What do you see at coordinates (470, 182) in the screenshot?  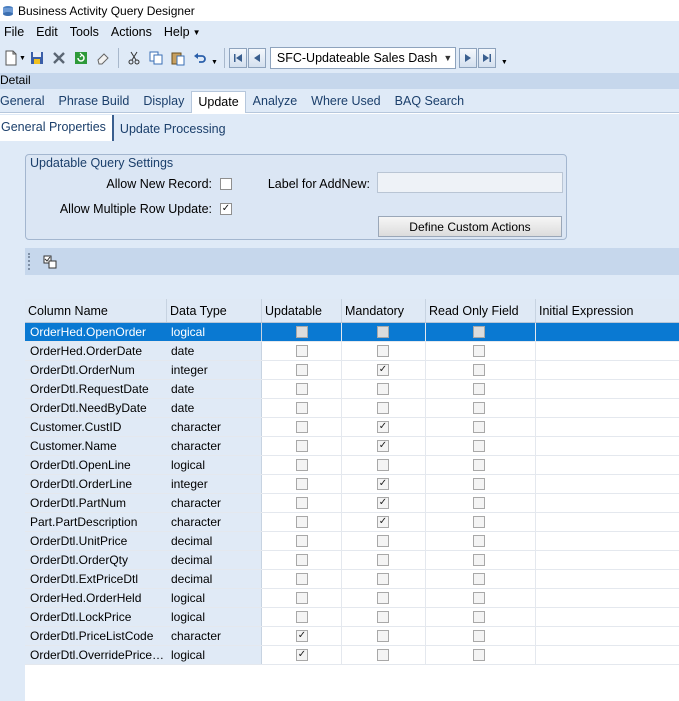 I see `label-for-addnew-input` at bounding box center [470, 182].